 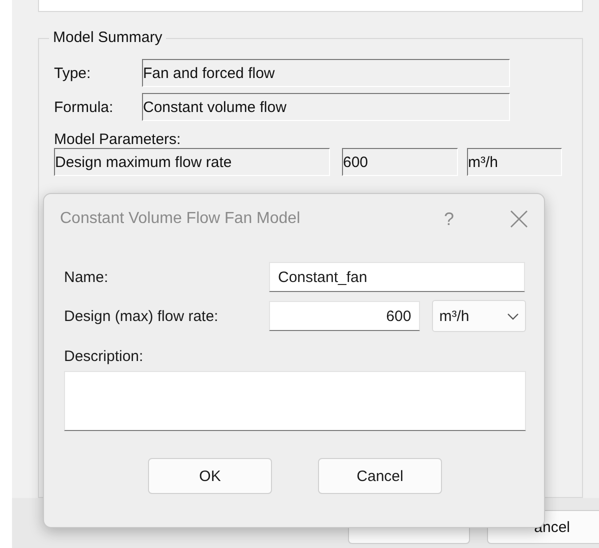 I want to click on group-title: Model Summary, so click(x=107, y=37).